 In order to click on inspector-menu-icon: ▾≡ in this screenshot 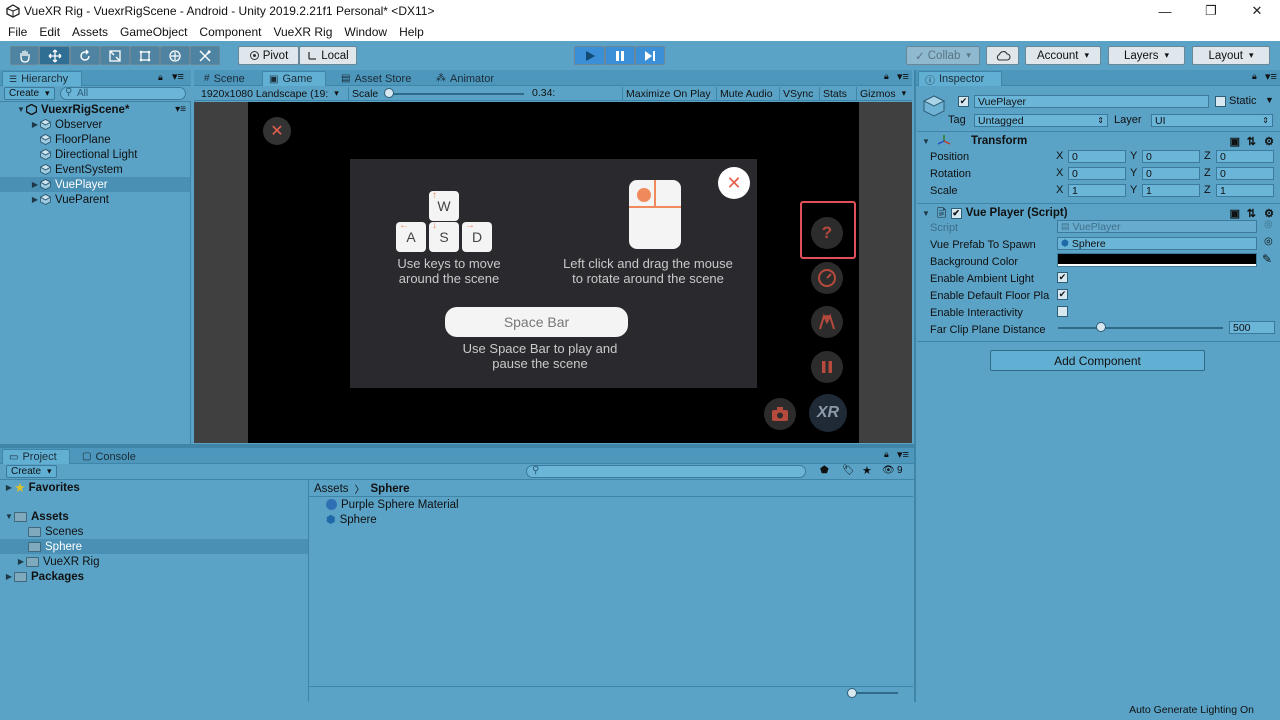, I will do `click(1271, 76)`.